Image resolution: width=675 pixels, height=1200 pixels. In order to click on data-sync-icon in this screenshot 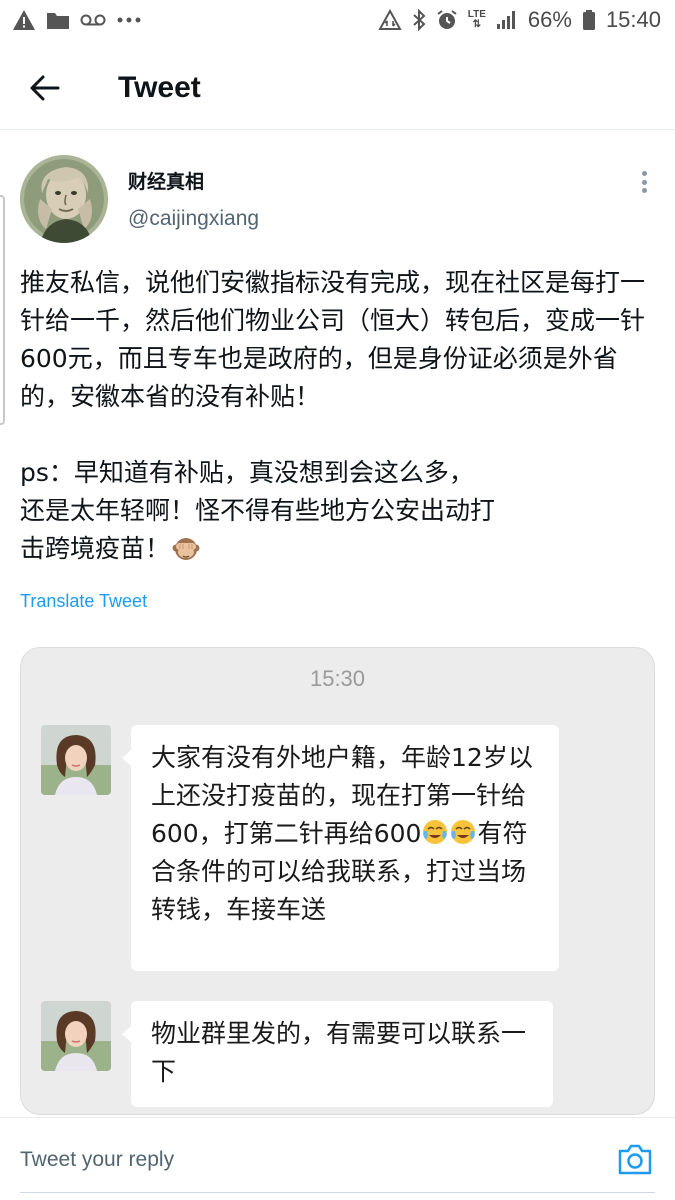, I will do `click(390, 20)`.